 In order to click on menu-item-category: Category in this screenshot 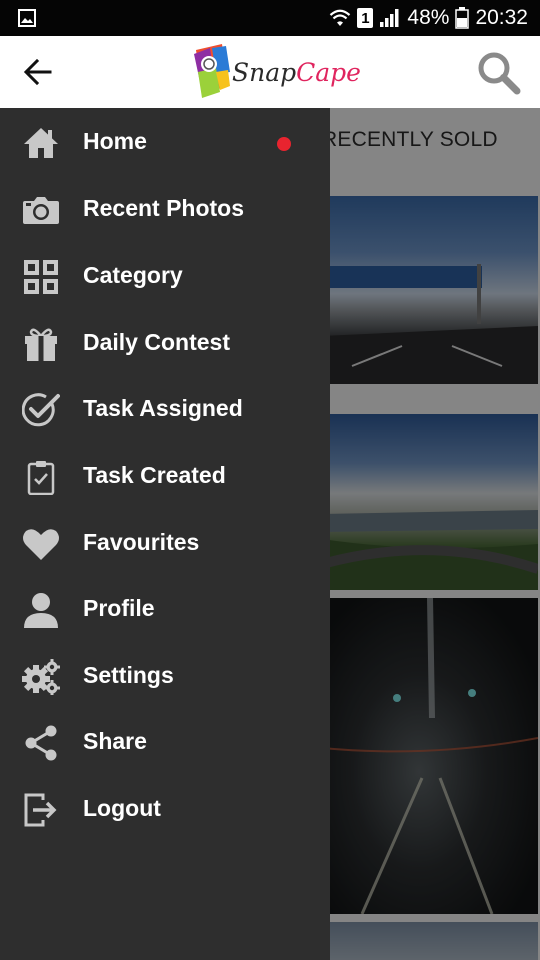, I will do `click(165, 277)`.